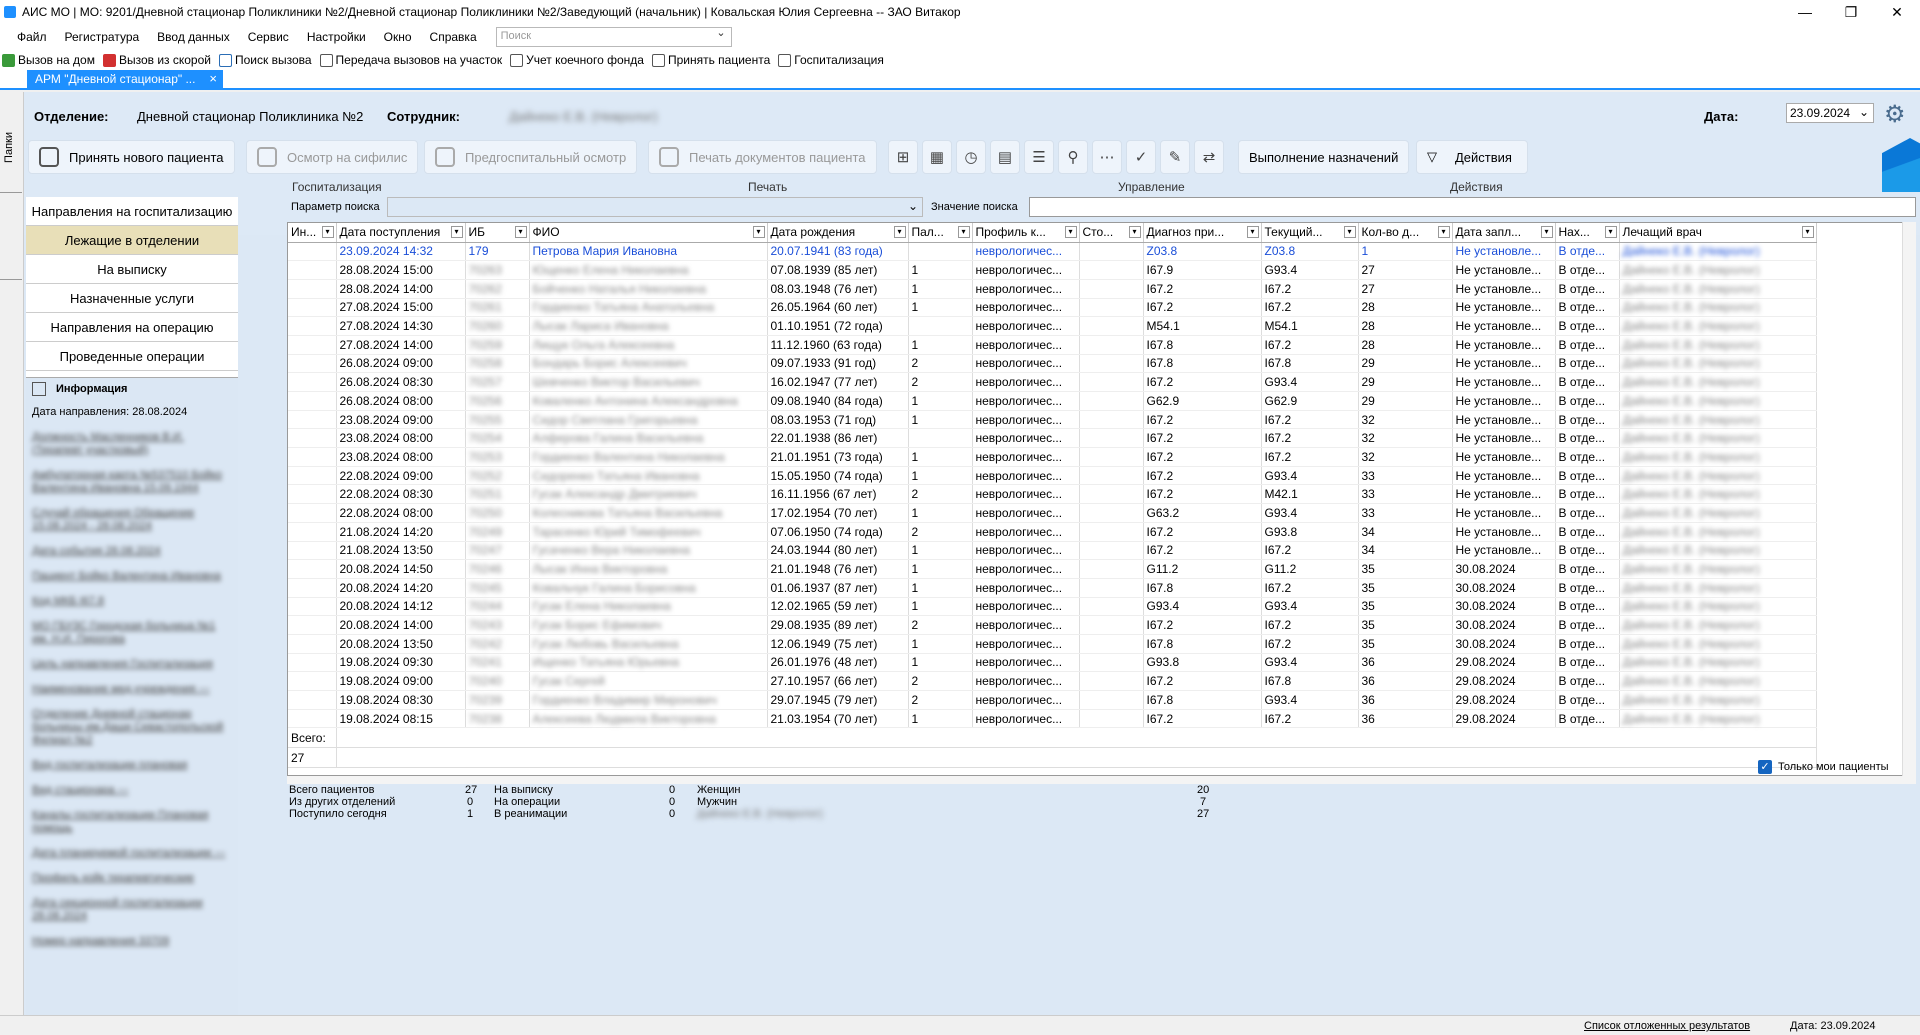  I want to click on appointments-button: Выполнение назначений, so click(1324, 157).